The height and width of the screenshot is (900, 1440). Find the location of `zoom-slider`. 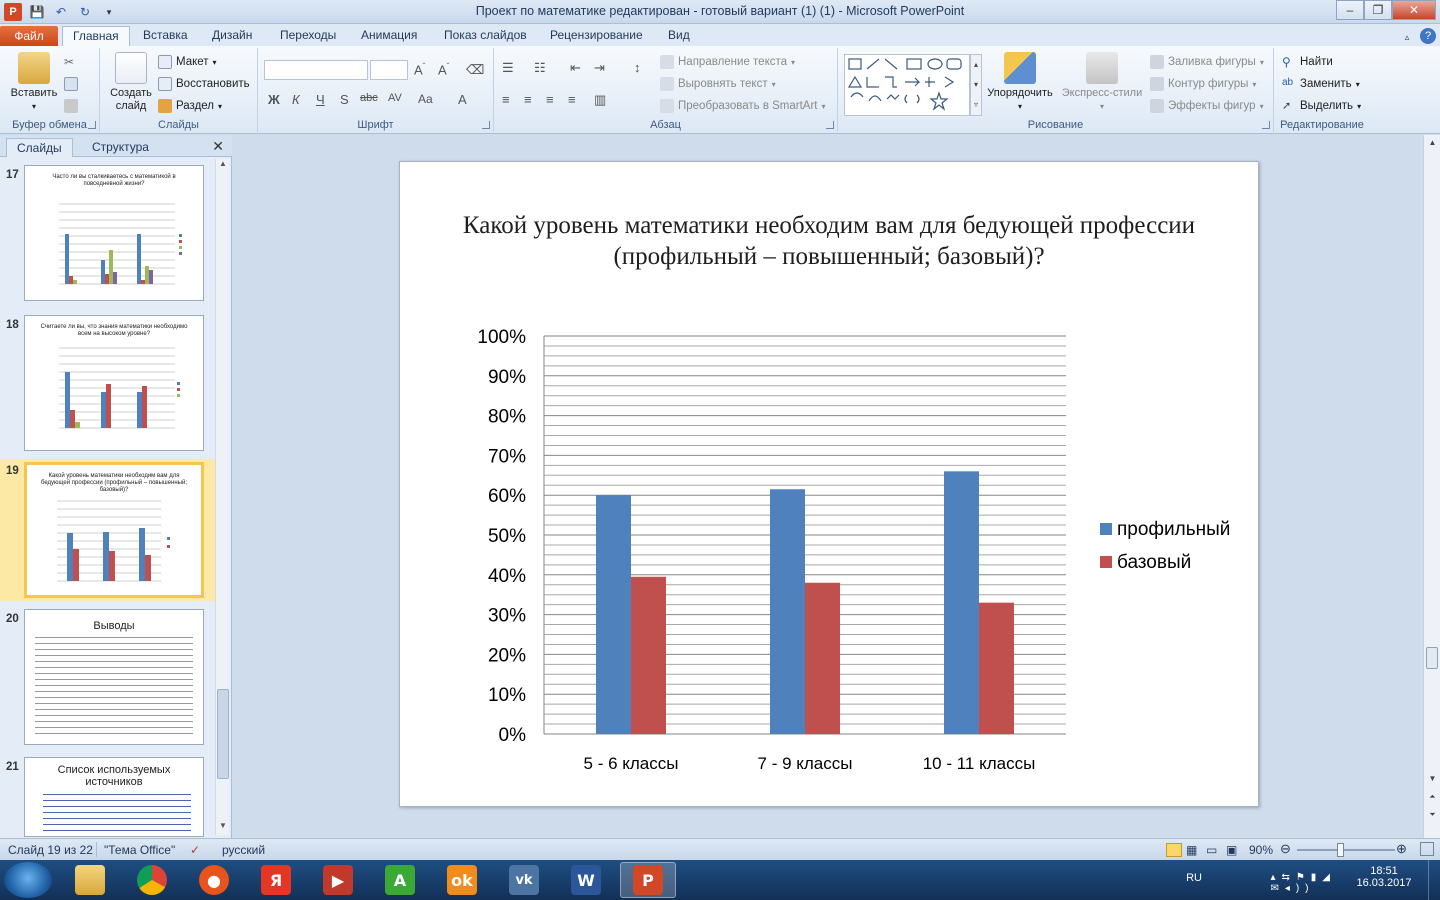

zoom-slider is located at coordinates (1346, 850).